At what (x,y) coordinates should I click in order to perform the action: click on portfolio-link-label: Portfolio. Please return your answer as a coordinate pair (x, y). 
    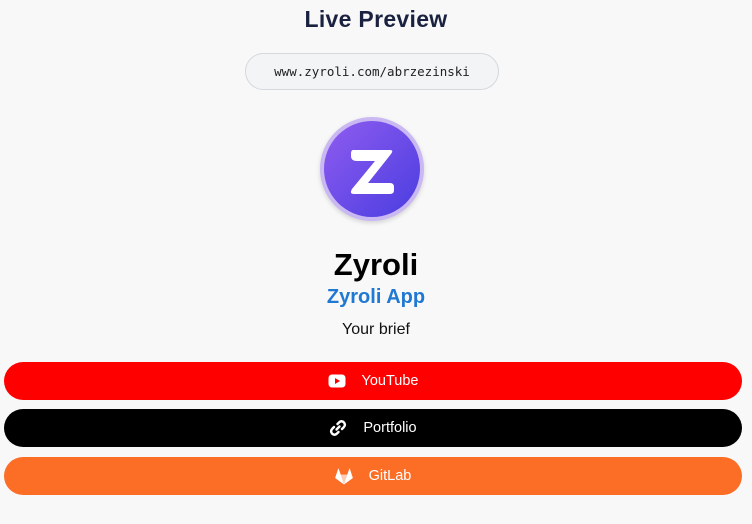
    Looking at the image, I should click on (390, 428).